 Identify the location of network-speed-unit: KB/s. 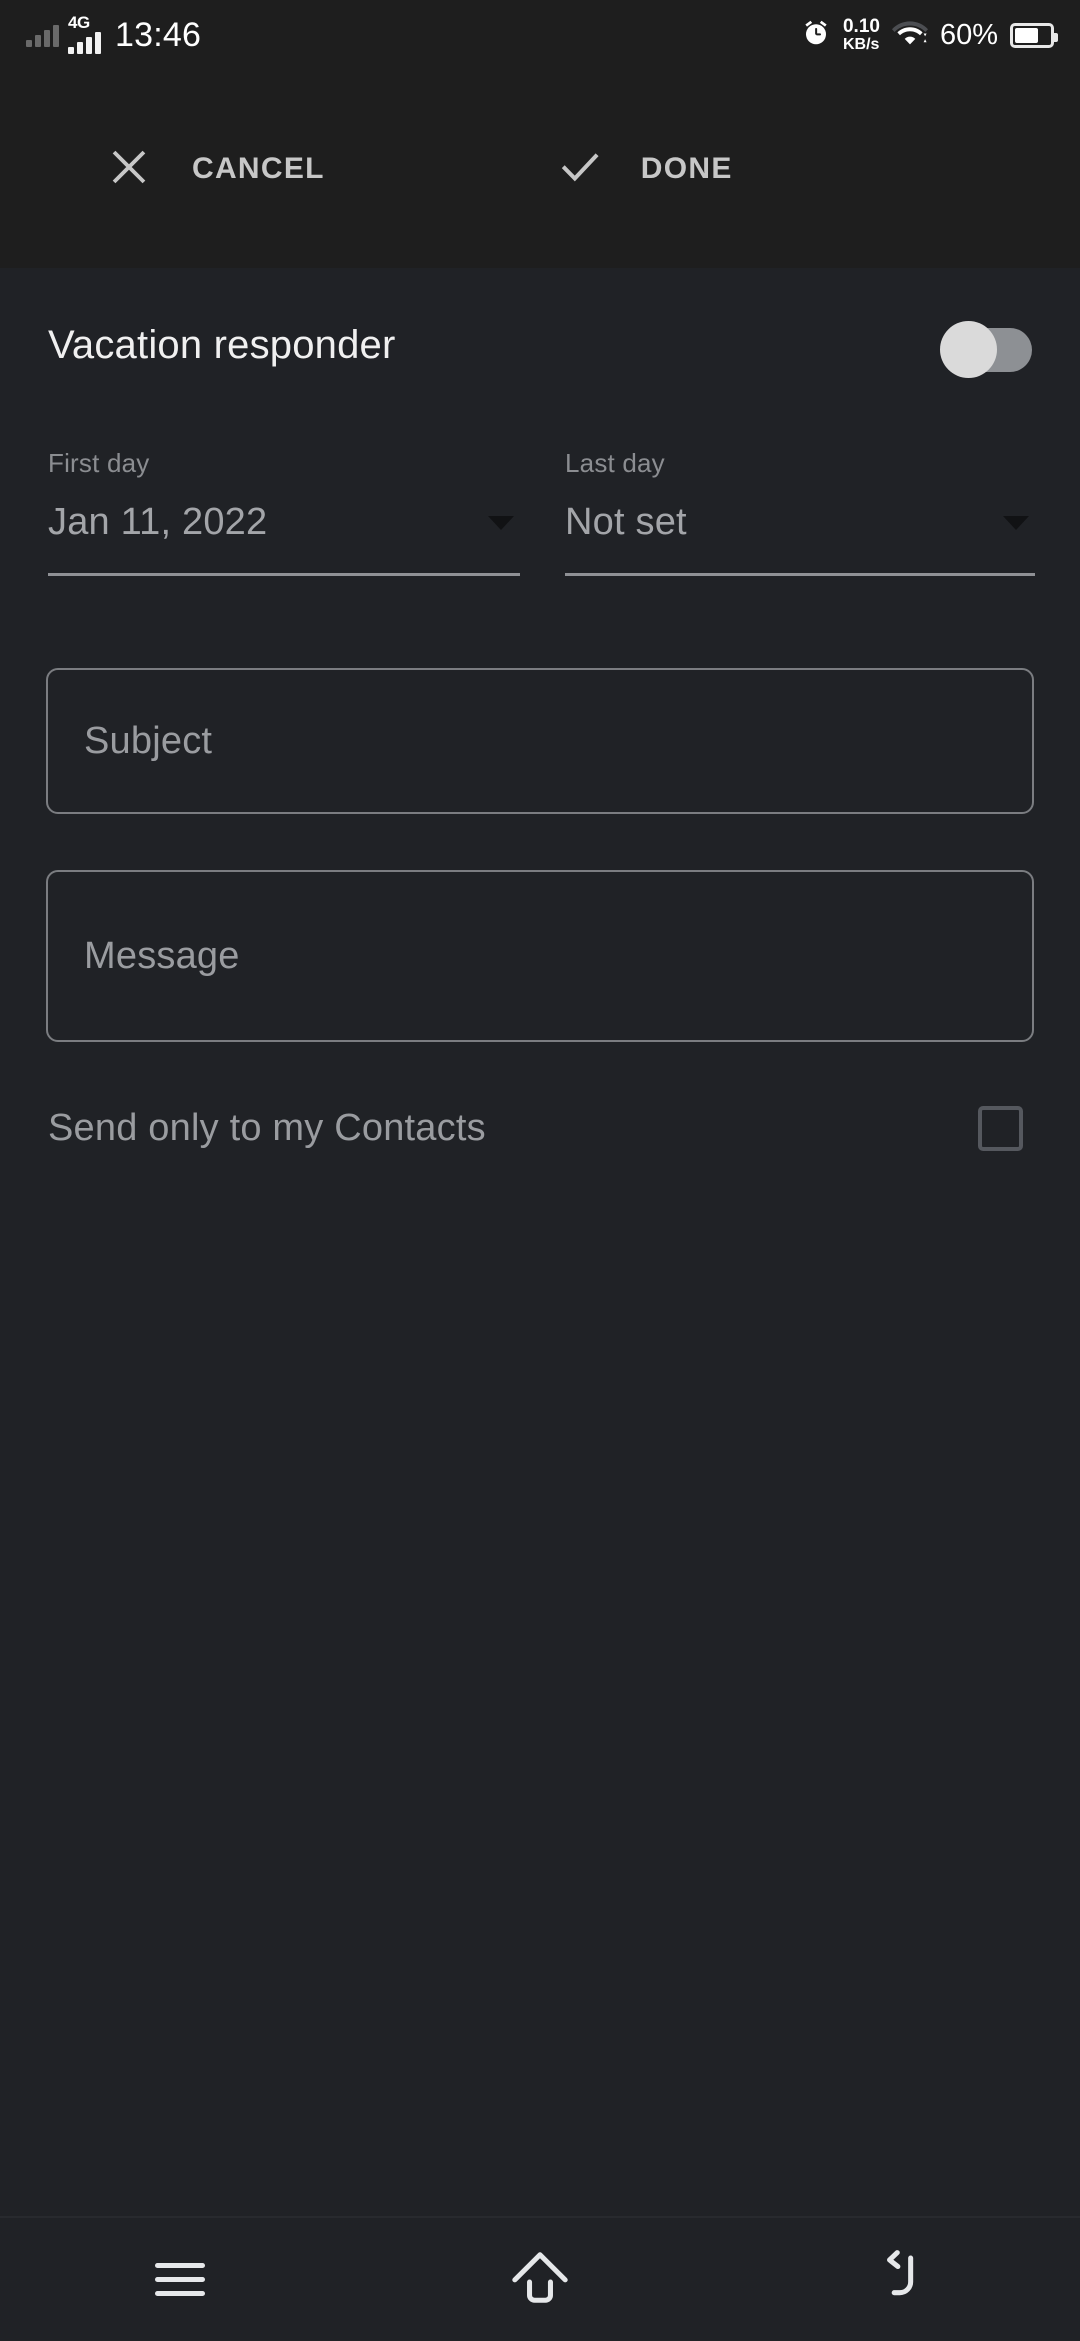
(861, 44).